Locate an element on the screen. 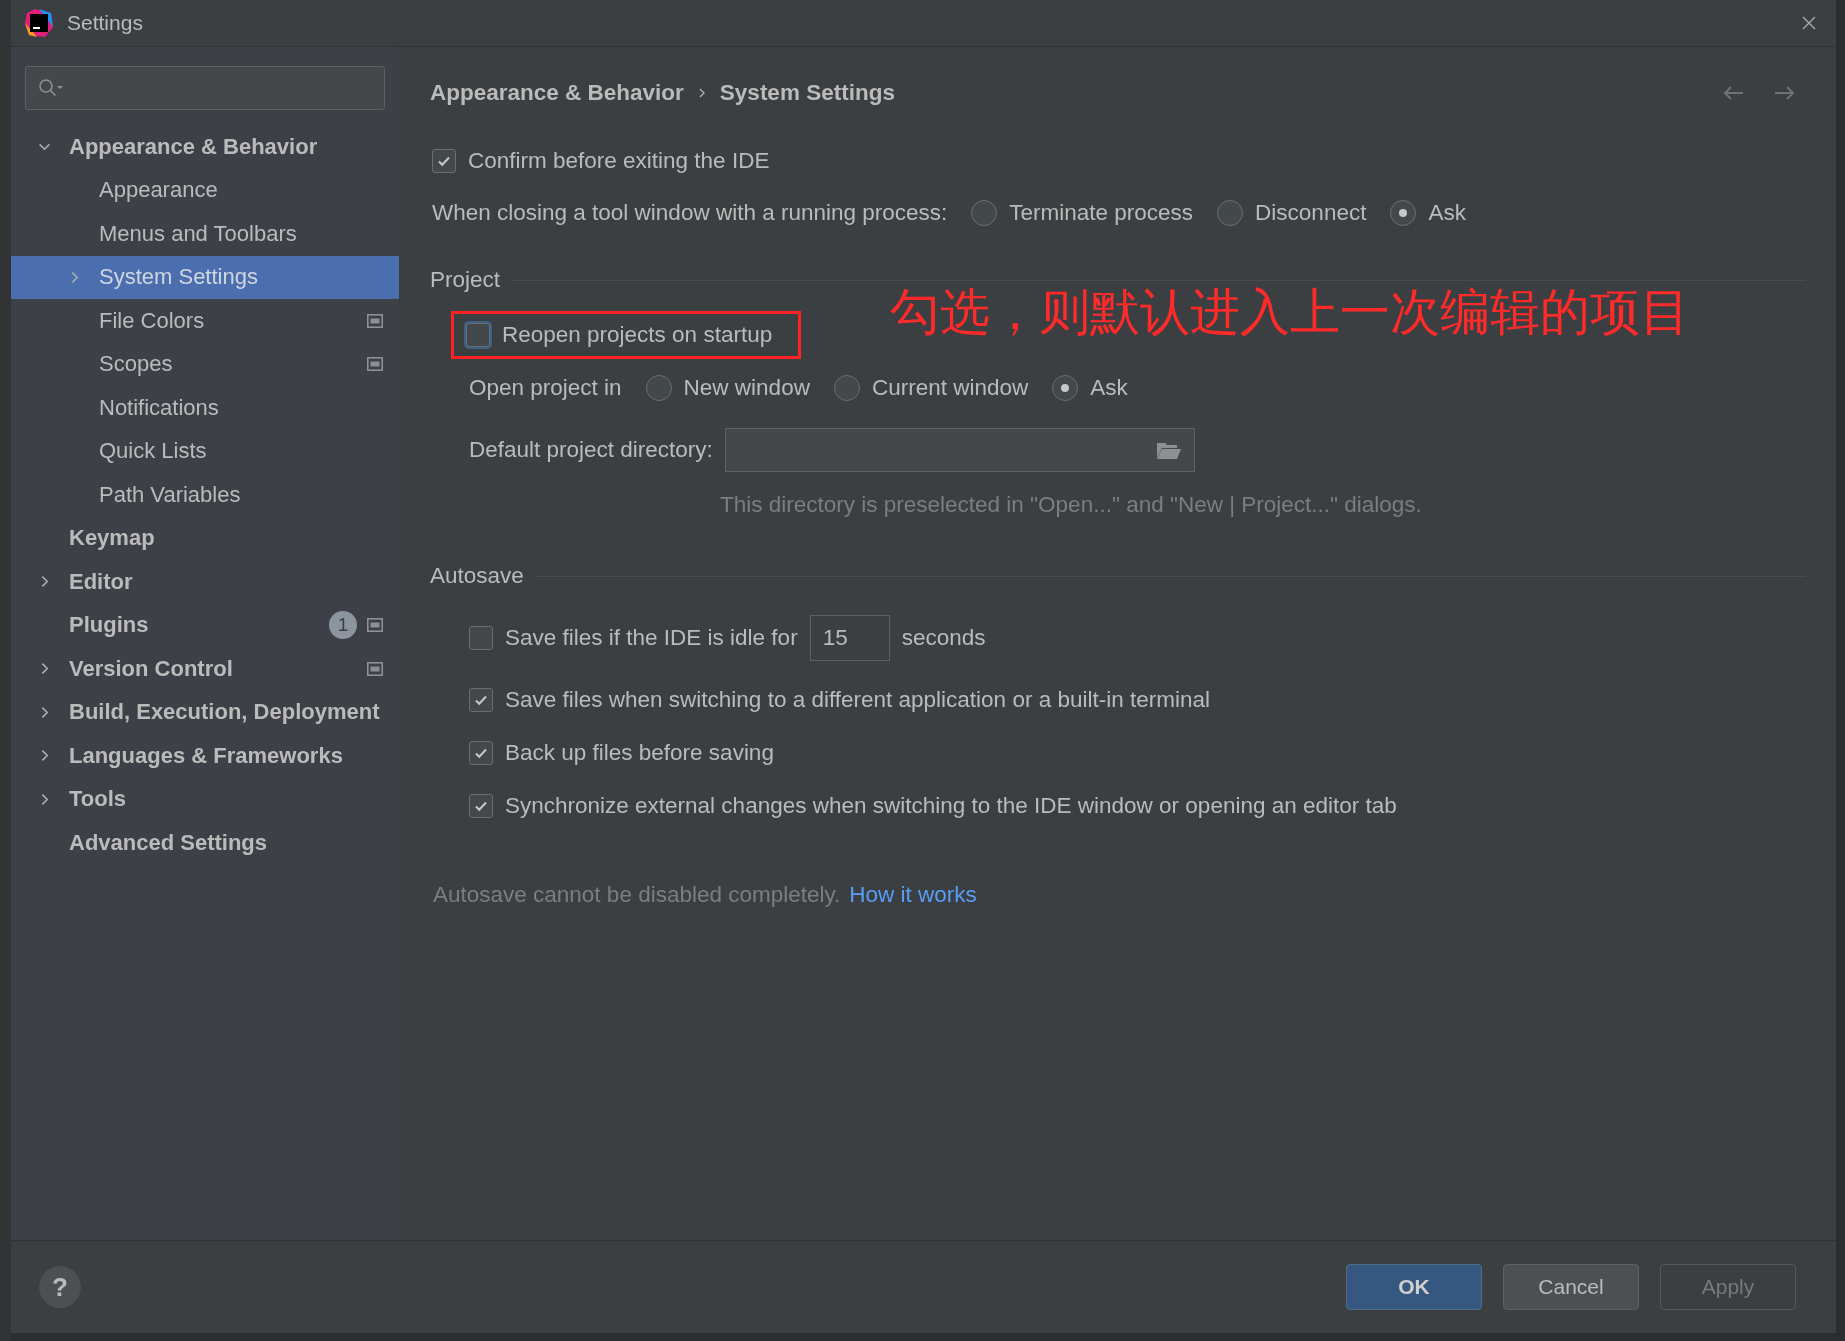 This screenshot has height=1341, width=1845. sidebar-item: Tools is located at coordinates (205, 799).